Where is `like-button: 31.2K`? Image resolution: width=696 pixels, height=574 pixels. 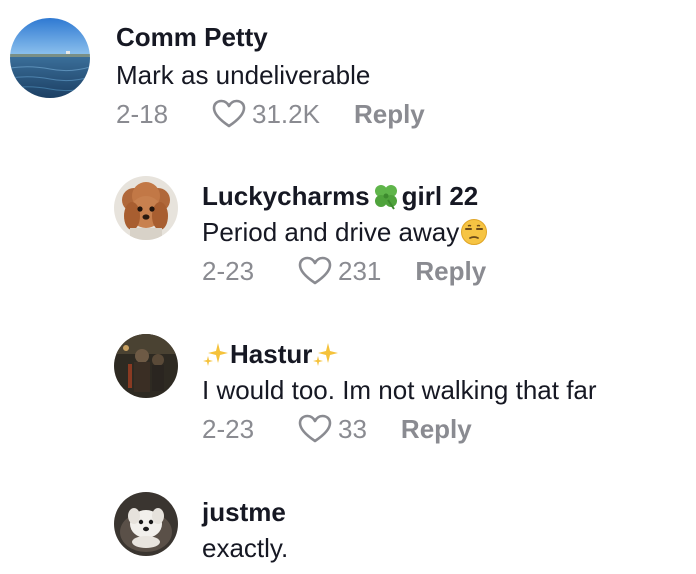 like-button: 31.2K is located at coordinates (266, 114).